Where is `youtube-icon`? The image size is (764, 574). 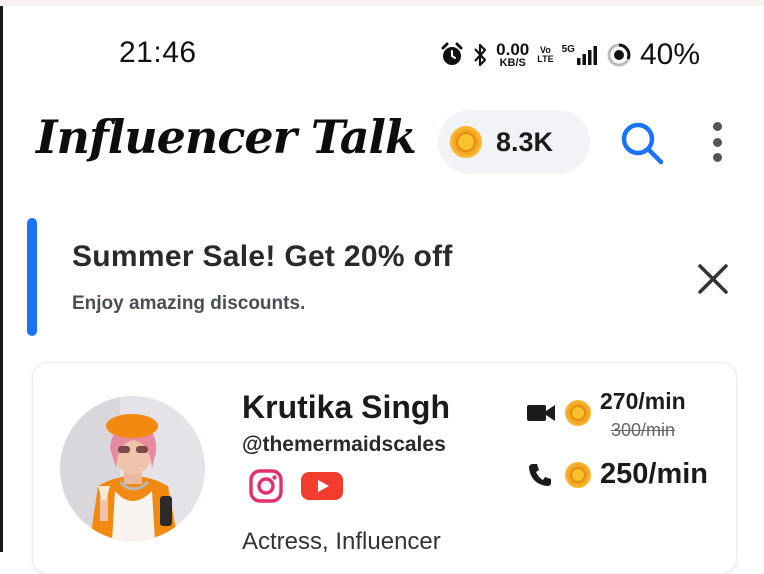
youtube-icon is located at coordinates (322, 486).